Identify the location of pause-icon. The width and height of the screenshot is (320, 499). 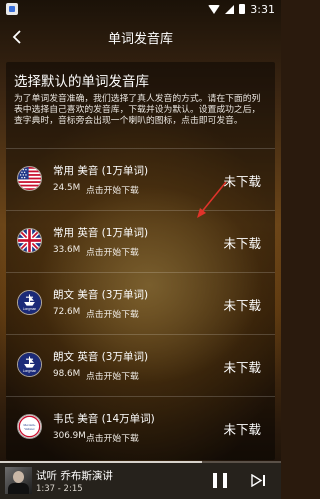
(215, 480).